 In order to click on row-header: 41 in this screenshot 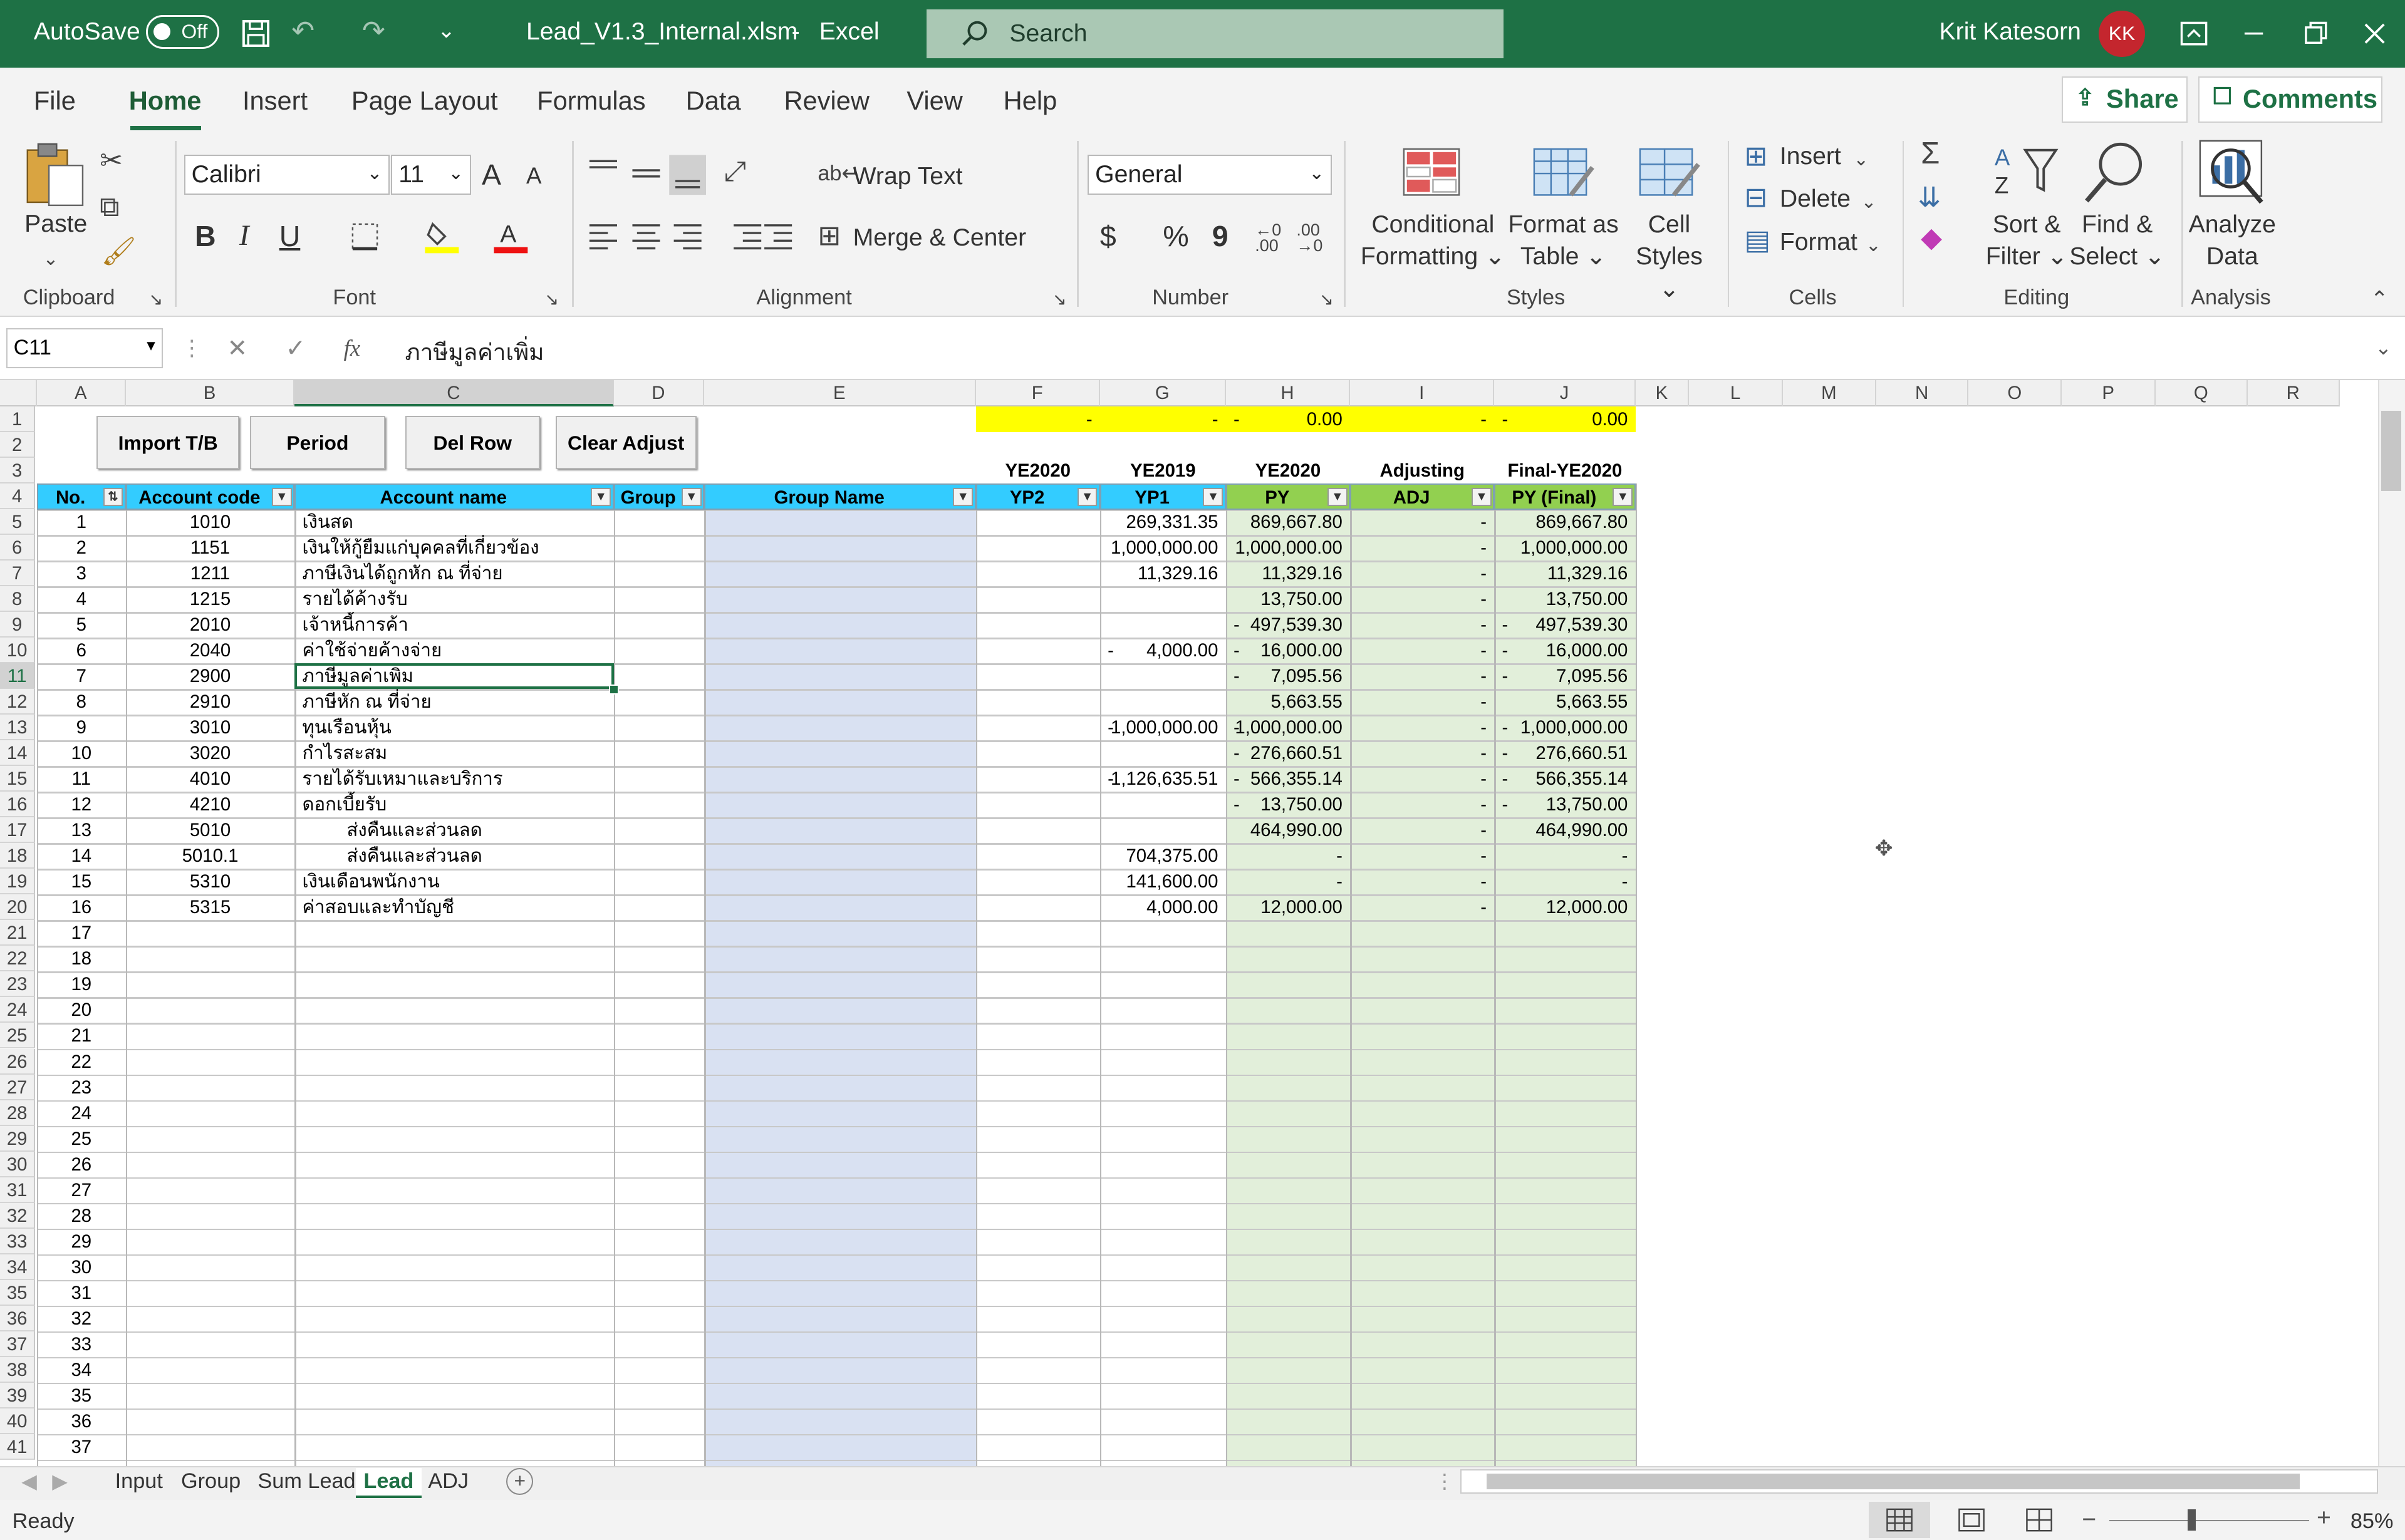, I will do `click(18, 1447)`.